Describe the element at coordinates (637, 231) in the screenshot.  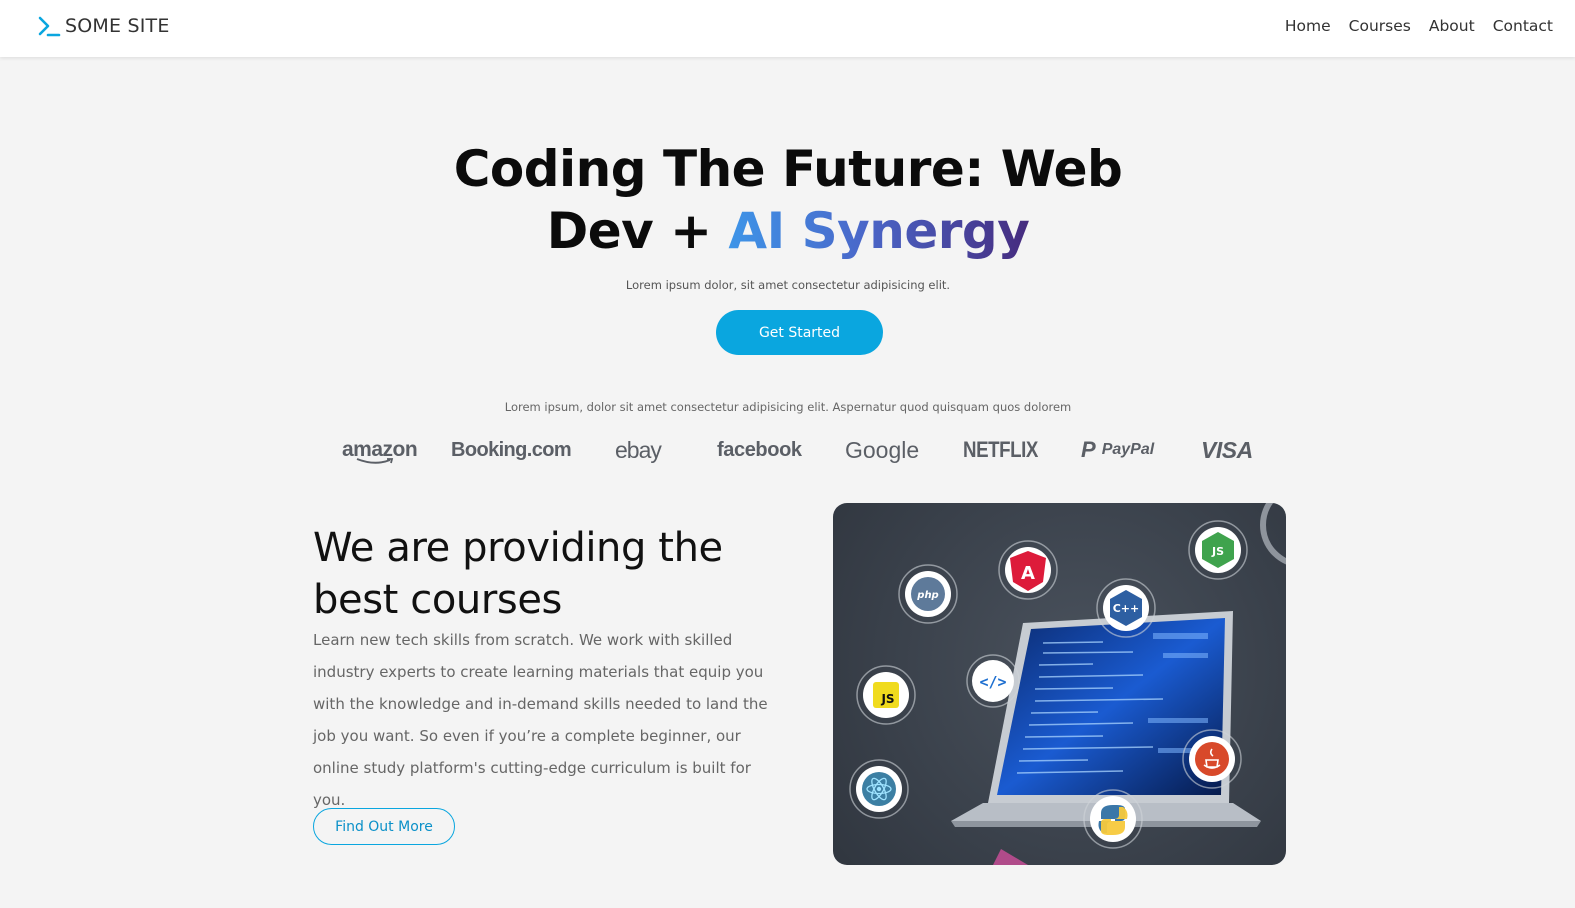
I see `hero-title-line2: Dev +` at that location.